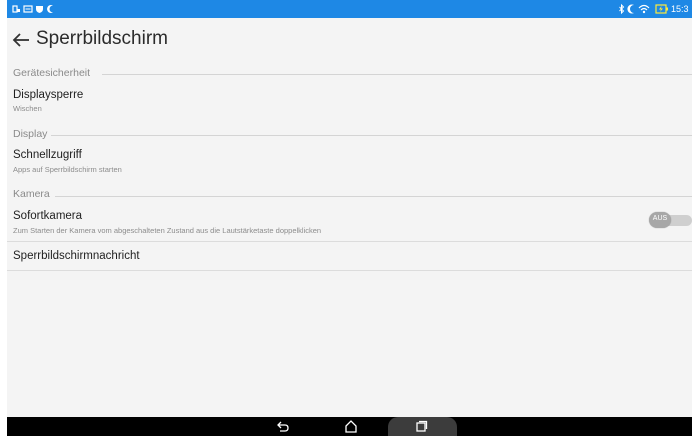  I want to click on status-bar: 15:3, so click(349, 9).